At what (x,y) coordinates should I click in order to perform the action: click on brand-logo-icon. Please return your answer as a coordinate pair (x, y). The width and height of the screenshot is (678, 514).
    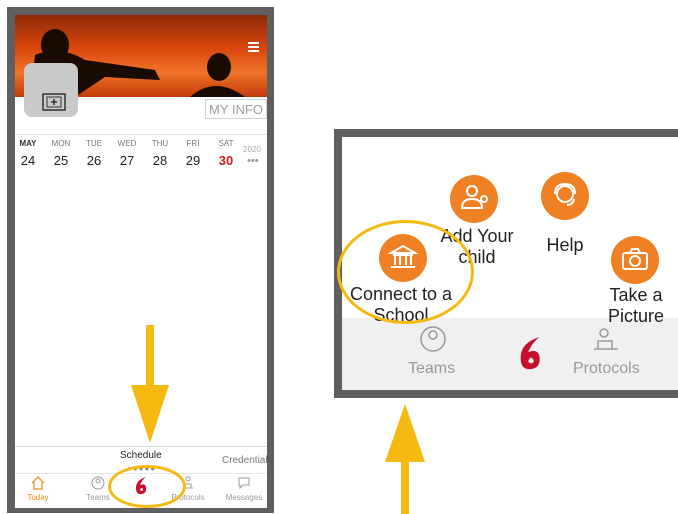
    Looking at the image, I should click on (530, 356).